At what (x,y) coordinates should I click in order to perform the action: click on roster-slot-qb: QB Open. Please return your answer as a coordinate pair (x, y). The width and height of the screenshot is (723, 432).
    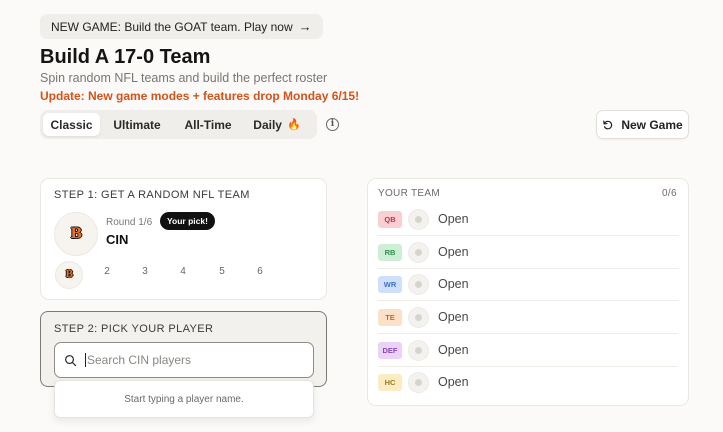
    Looking at the image, I should click on (528, 219).